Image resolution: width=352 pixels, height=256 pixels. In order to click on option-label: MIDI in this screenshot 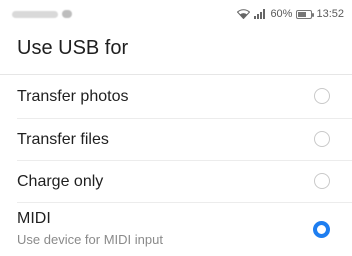, I will do `click(34, 218)`.